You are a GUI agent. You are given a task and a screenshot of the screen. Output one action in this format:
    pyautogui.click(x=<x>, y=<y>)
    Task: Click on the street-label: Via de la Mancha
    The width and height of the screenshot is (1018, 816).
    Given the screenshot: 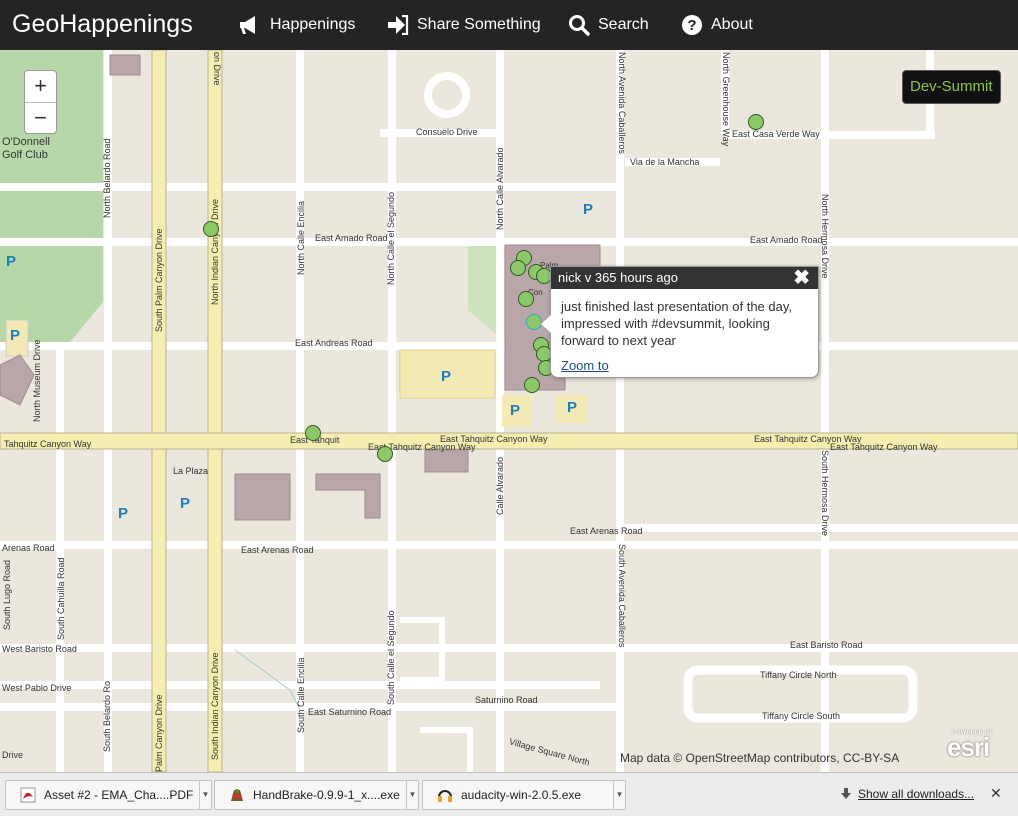 What is the action you would take?
    pyautogui.click(x=665, y=162)
    